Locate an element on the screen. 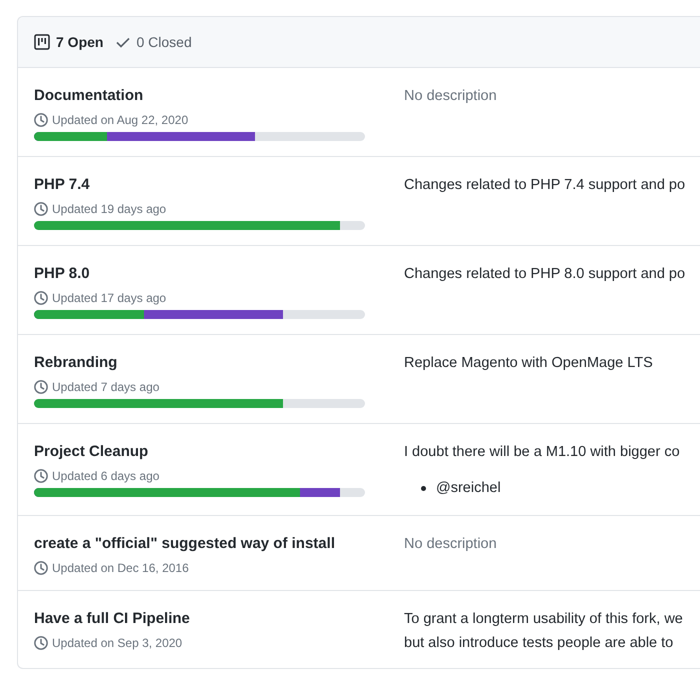 The width and height of the screenshot is (700, 689). milestone-title: Project Cleanup is located at coordinates (91, 452).